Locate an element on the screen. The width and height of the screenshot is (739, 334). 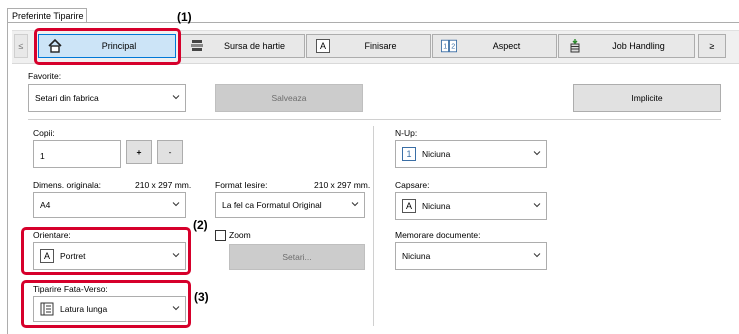
callout-1: (1) is located at coordinates (184, 17).